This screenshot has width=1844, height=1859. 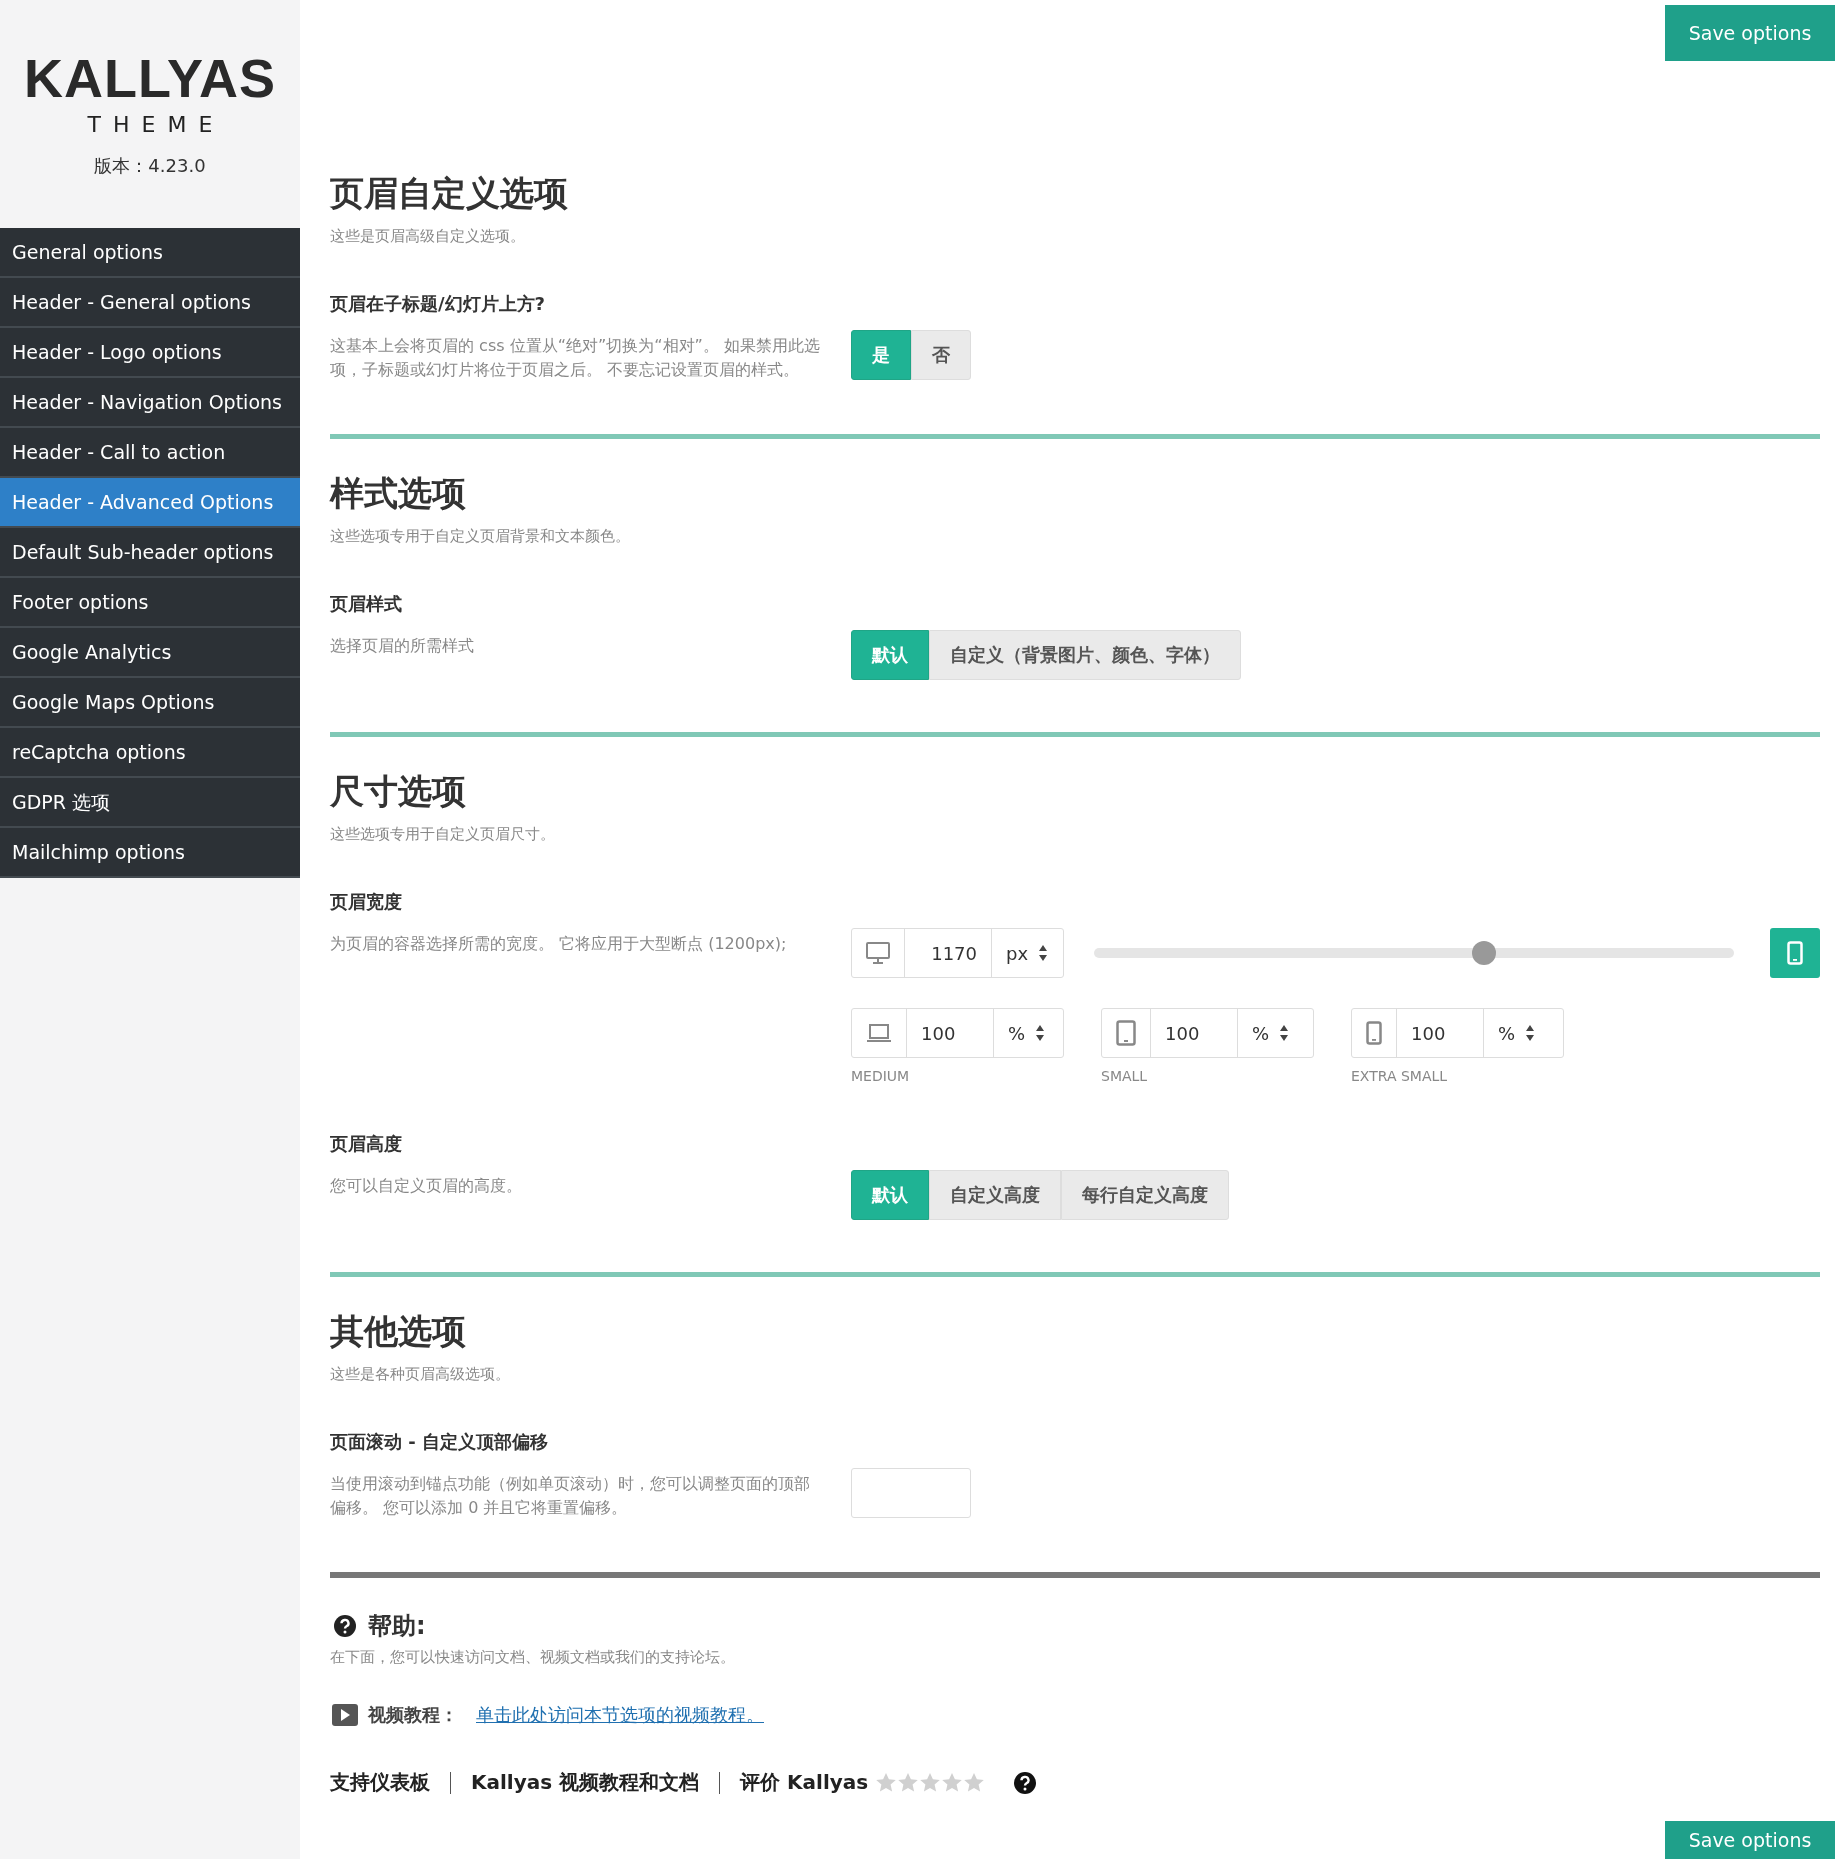 I want to click on footer-link: 支持仪表板, so click(x=380, y=1782).